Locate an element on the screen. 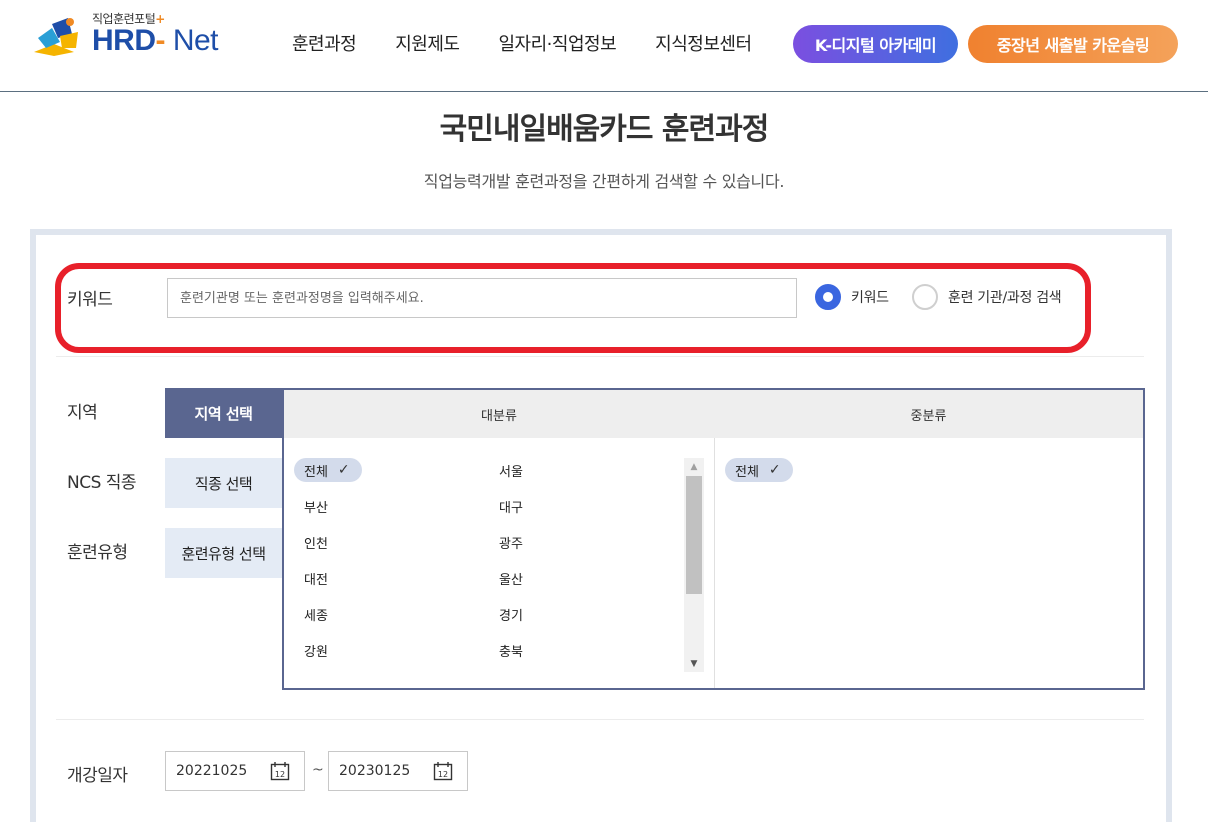  scroll-up-icon: ▲ is located at coordinates (694, 466).